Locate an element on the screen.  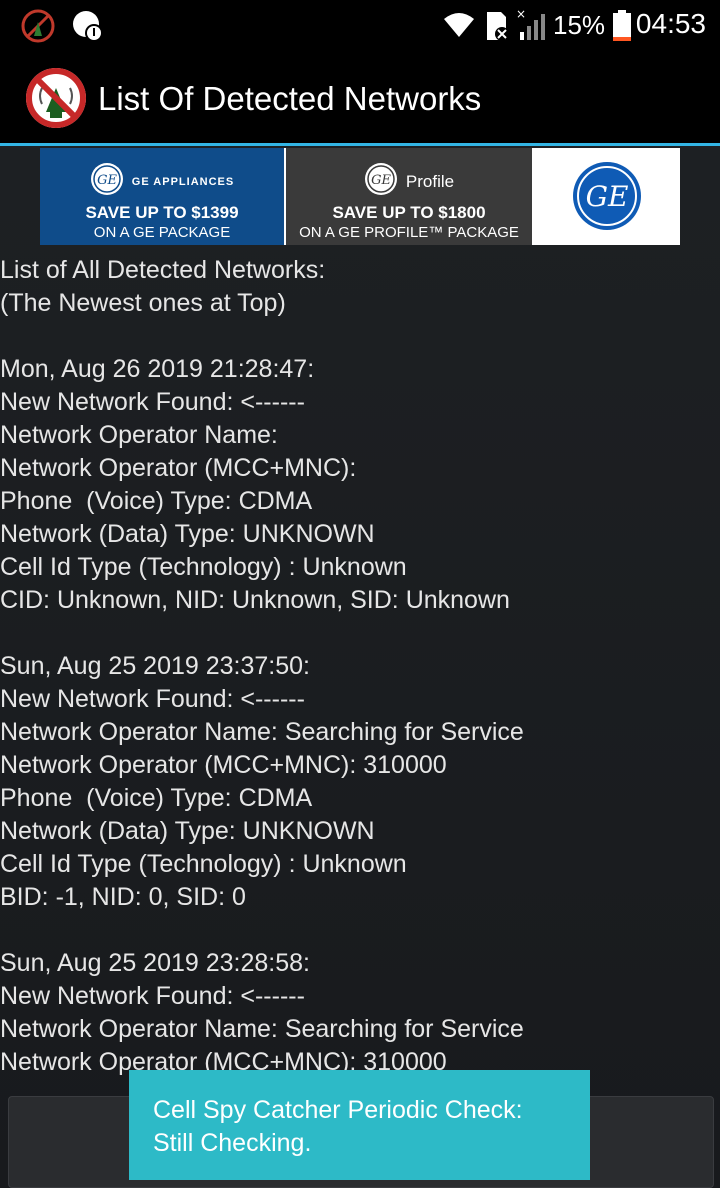
battery-icon is located at coordinates (622, 28).